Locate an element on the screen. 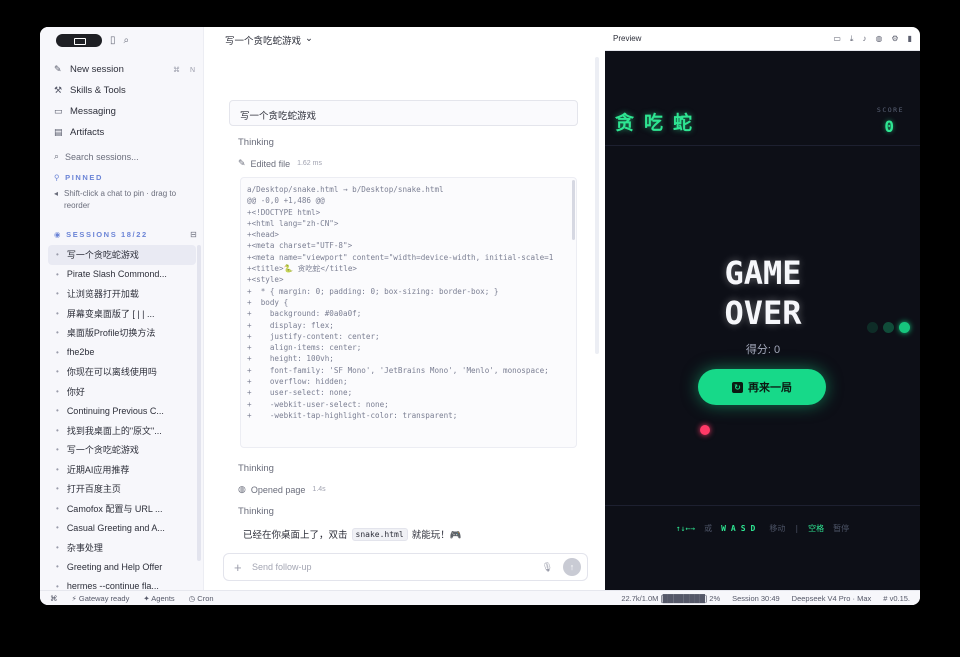  version-label: # v0.15. is located at coordinates (896, 598).